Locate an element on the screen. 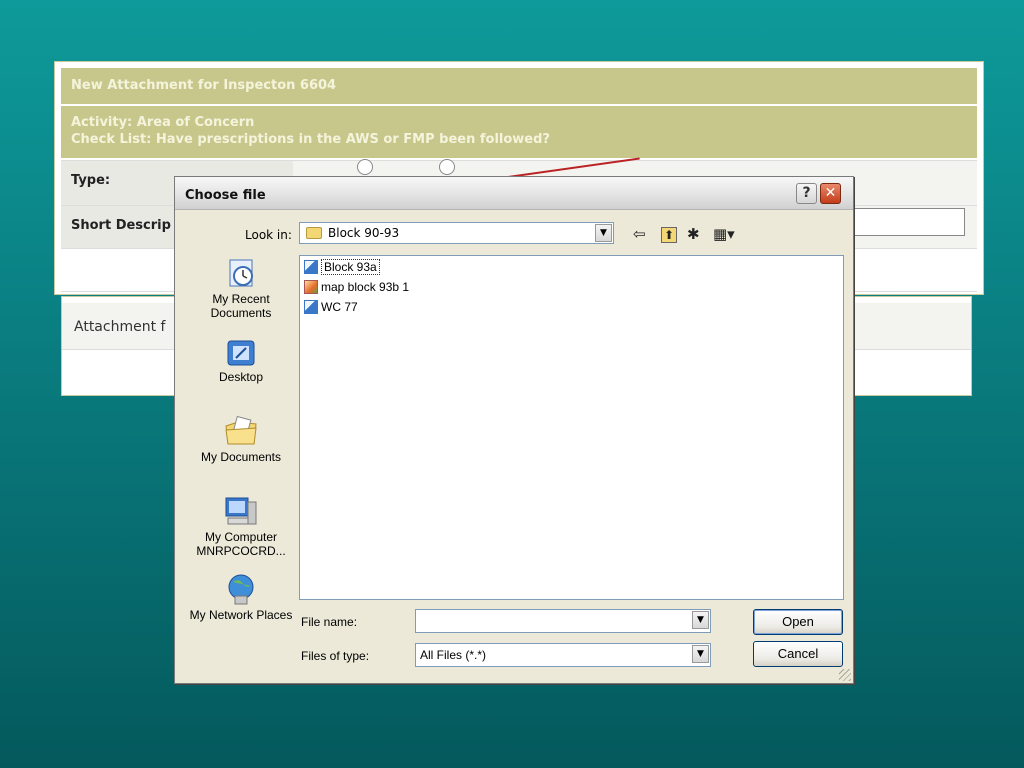 The image size is (1024, 768). place-my-documents: My Documents is located at coordinates (241, 439).